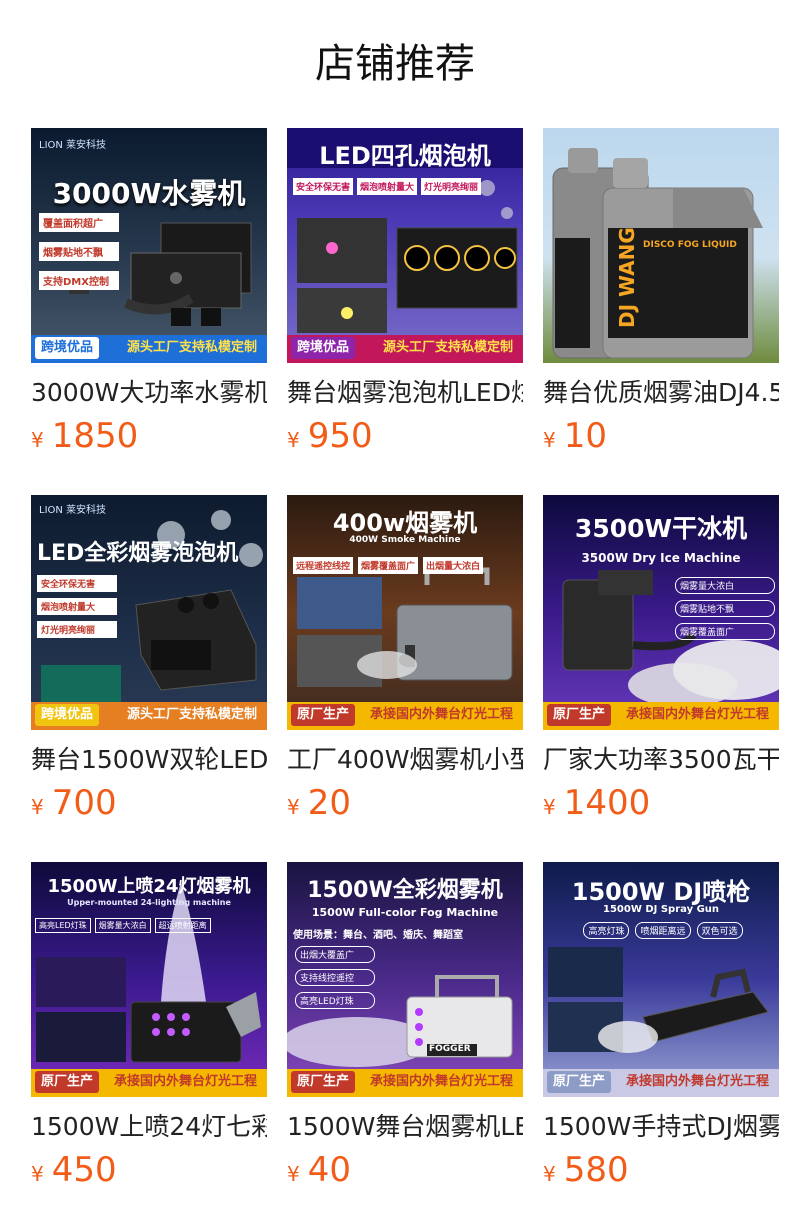  Describe the element at coordinates (95, 436) in the screenshot. I see `price-value: 1850` at that location.